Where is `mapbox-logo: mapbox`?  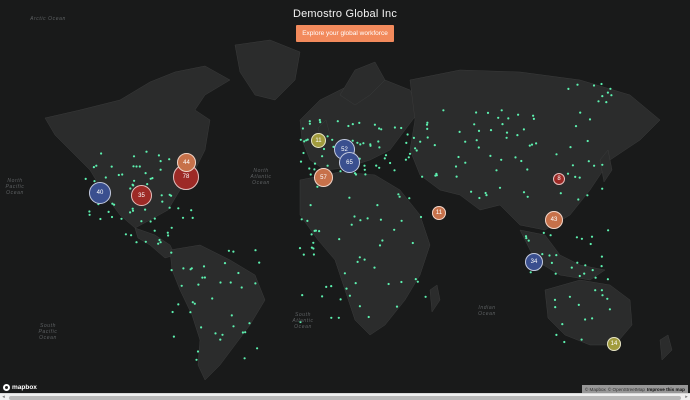 mapbox-logo: mapbox is located at coordinates (20, 387).